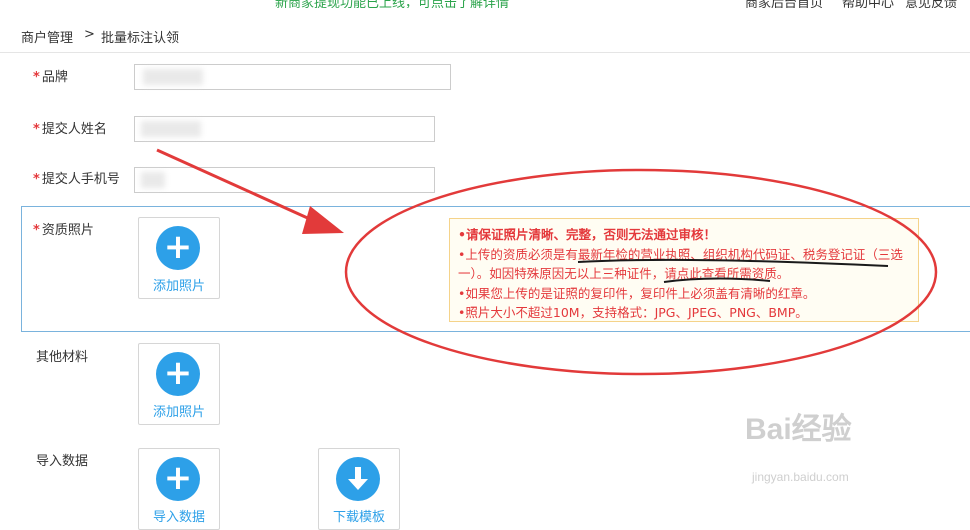  Describe the element at coordinates (358, 517) in the screenshot. I see `download-template-caption: 下载模板` at that location.